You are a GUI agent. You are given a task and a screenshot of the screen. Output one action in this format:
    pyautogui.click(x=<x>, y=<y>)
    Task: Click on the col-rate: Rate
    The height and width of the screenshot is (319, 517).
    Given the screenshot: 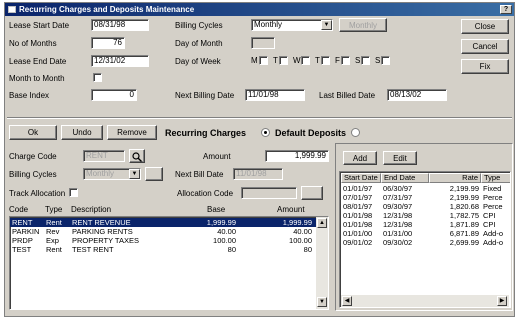 What is the action you would take?
    pyautogui.click(x=455, y=178)
    